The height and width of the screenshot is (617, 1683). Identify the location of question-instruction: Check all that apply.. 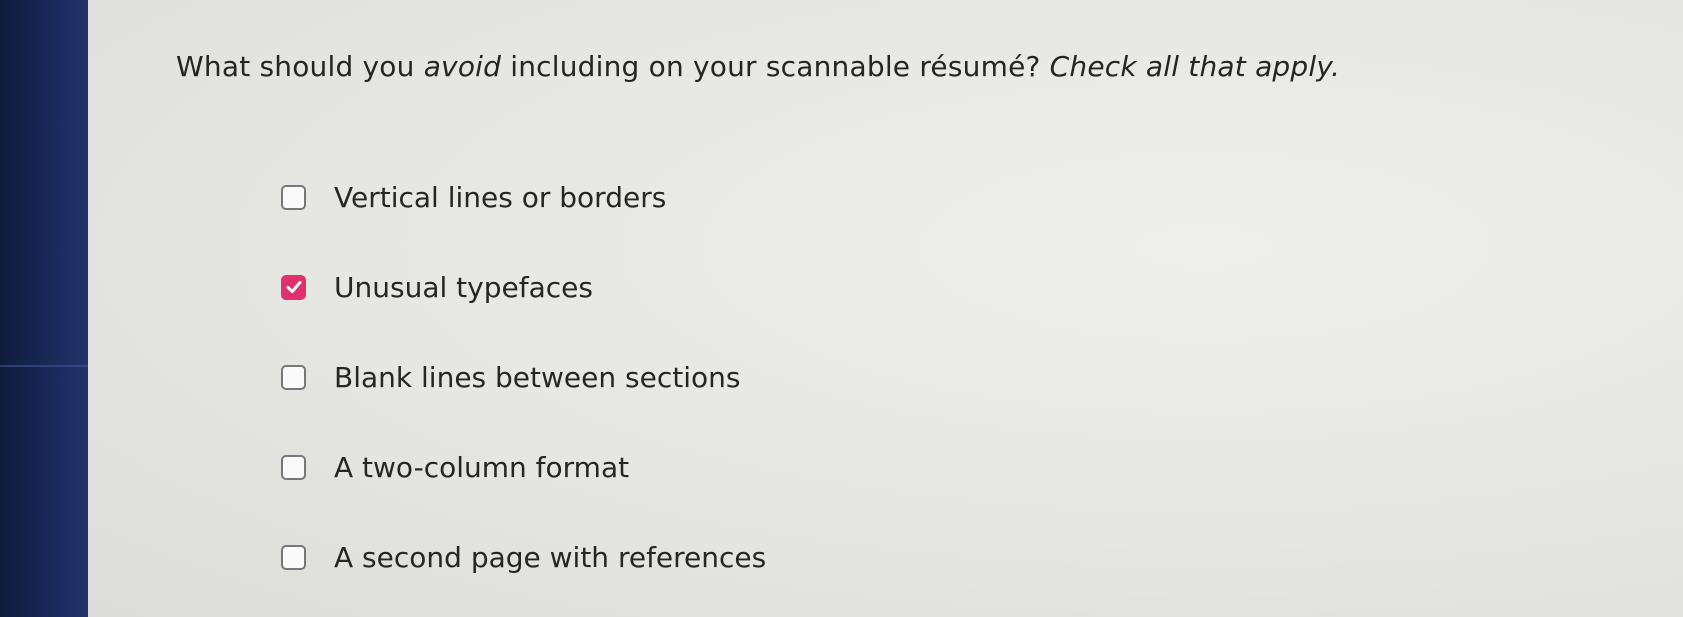
(1195, 66).